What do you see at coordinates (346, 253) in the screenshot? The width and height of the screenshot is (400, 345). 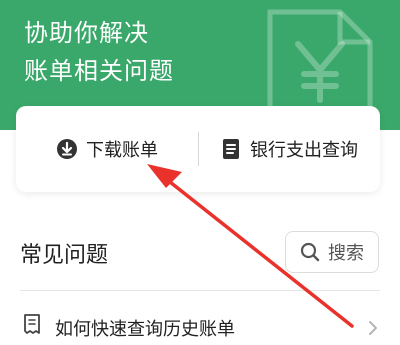 I see `faq-search-label: 搜索` at bounding box center [346, 253].